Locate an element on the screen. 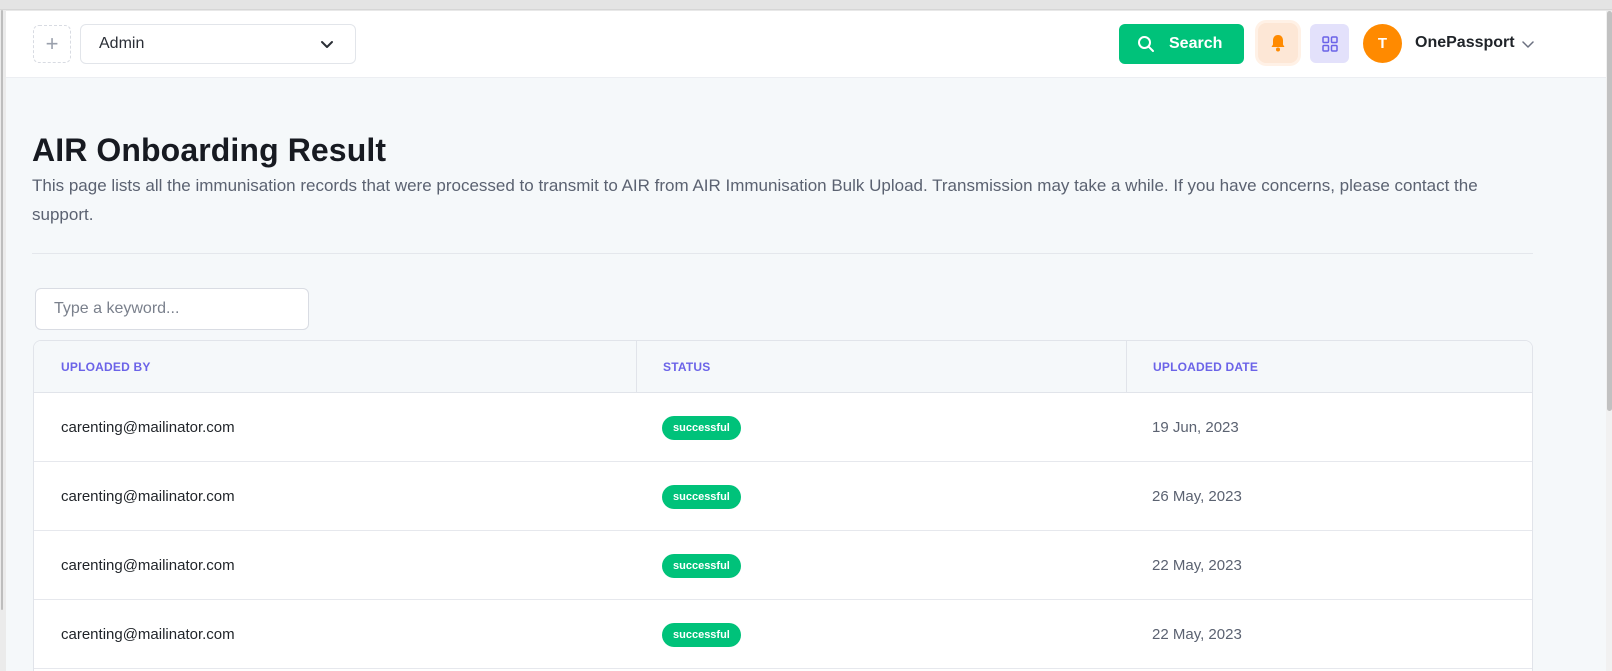 Image resolution: width=1612 pixels, height=671 pixels. browser-top-strip is located at coordinates (806, 5).